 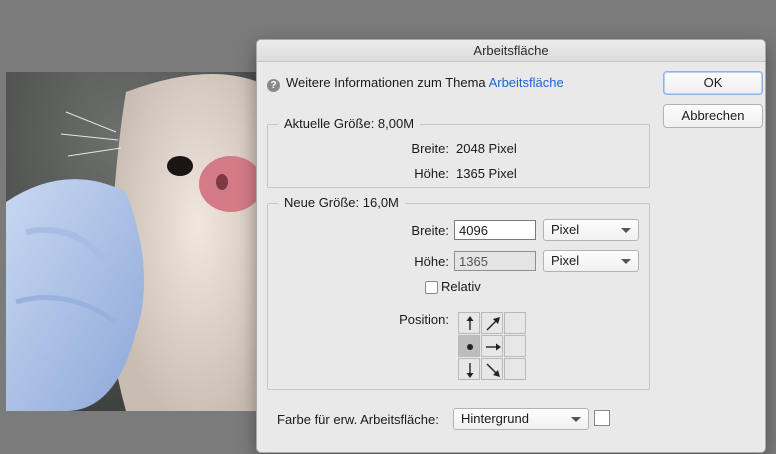 What do you see at coordinates (565, 229) in the screenshot?
I see `width-unit-value: Pixel` at bounding box center [565, 229].